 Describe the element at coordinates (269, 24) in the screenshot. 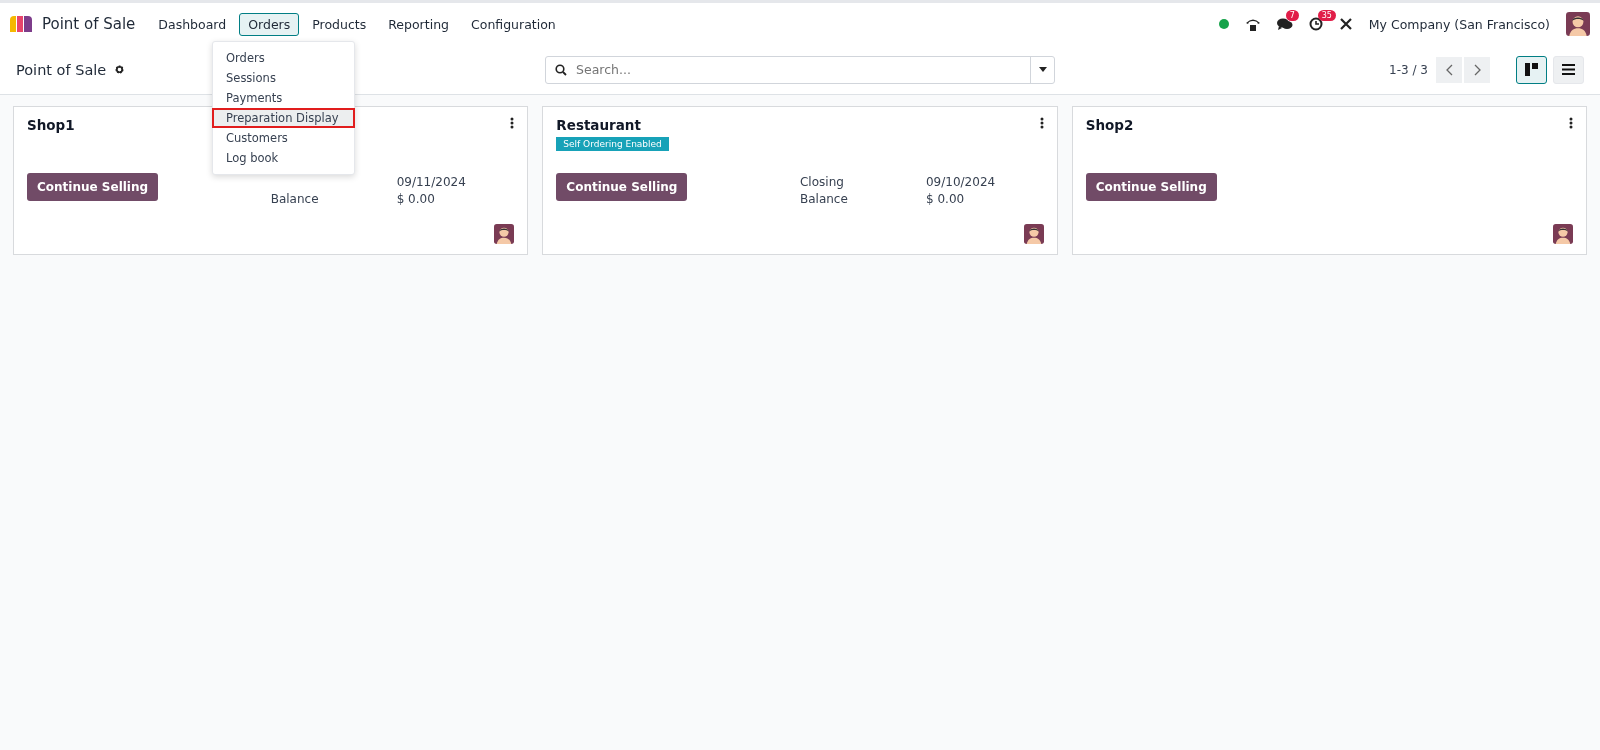

I see `menu-item: Orders` at that location.